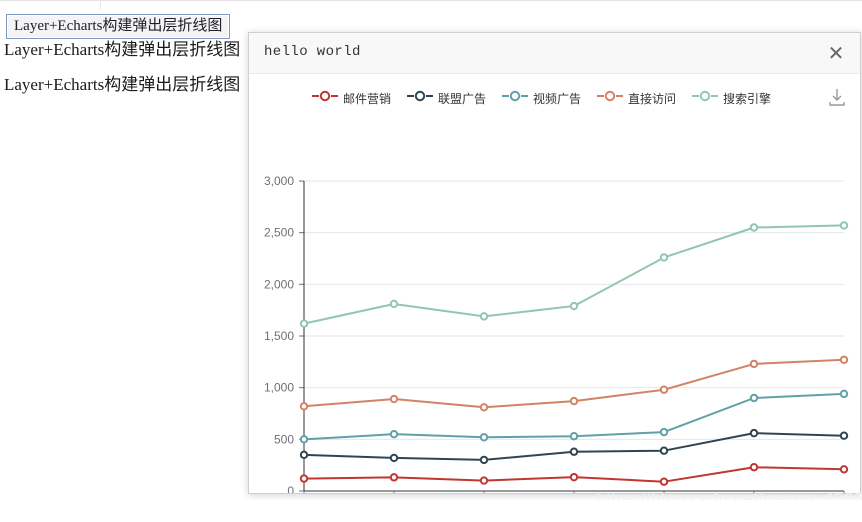 The image size is (862, 522). What do you see at coordinates (431, 0) in the screenshot?
I see `page-top-rule` at bounding box center [431, 0].